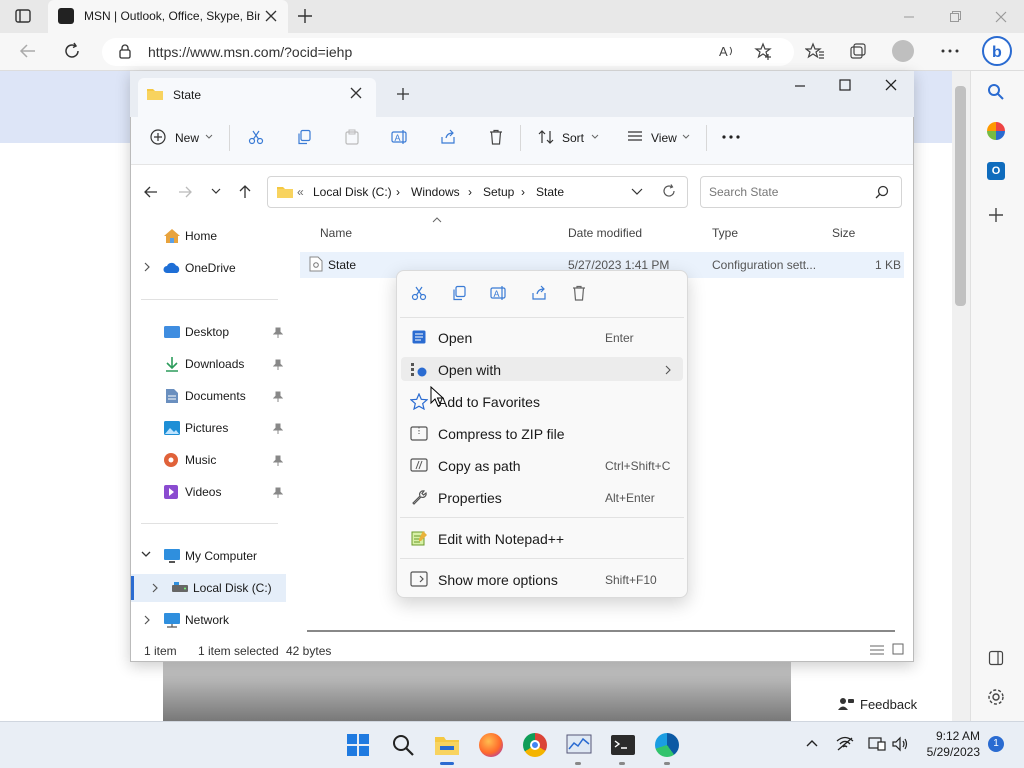 The height and width of the screenshot is (768, 1024). Describe the element at coordinates (256, 137) in the screenshot. I see `cut-icon` at that location.